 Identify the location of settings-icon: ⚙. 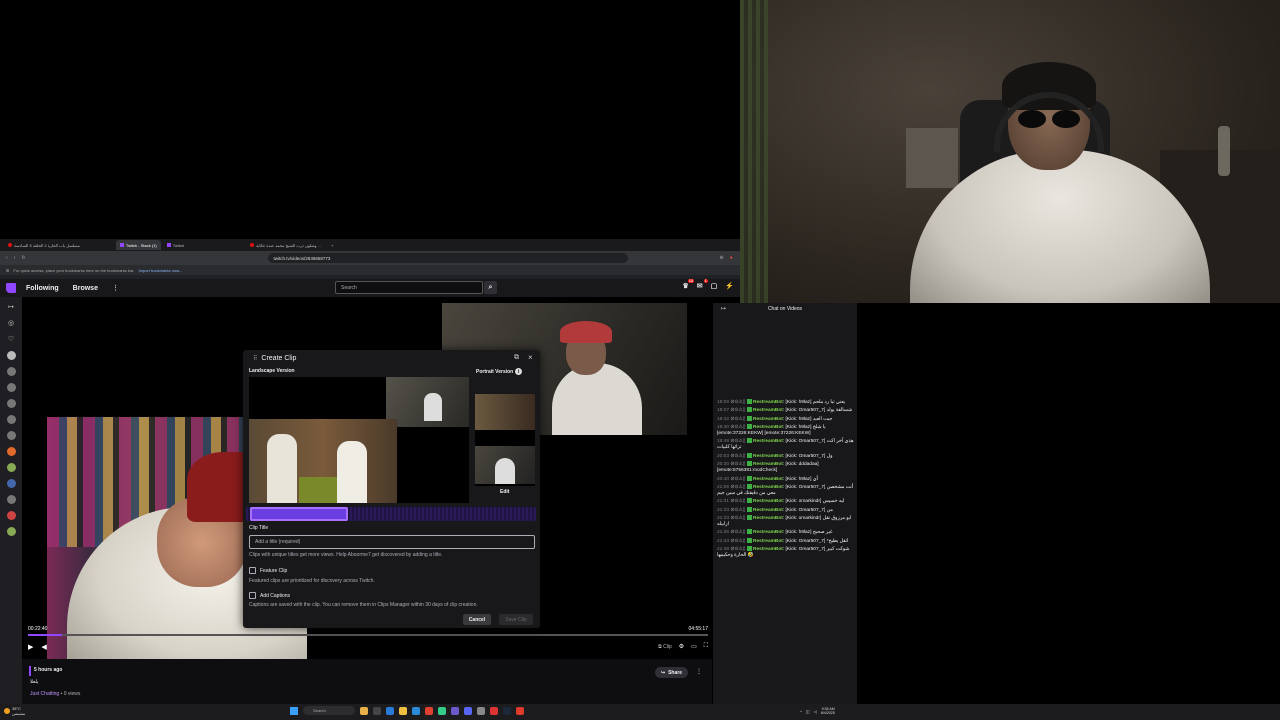
(681, 646).